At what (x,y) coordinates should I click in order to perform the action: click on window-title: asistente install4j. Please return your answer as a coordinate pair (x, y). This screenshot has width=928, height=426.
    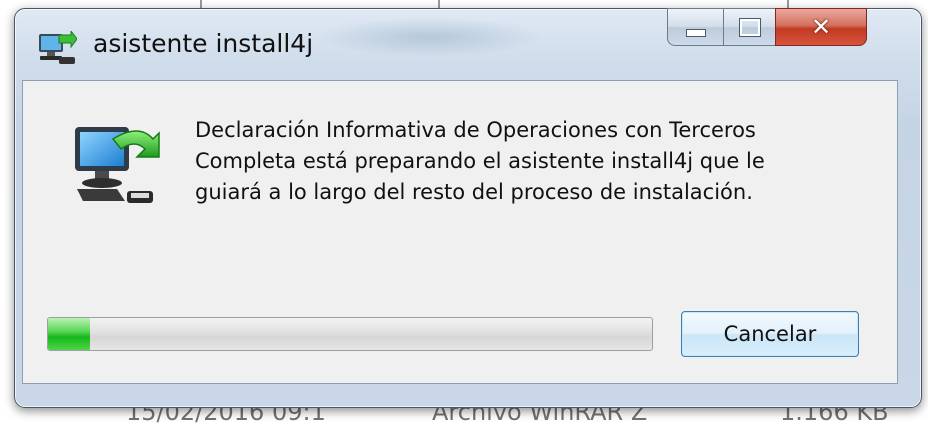
    Looking at the image, I should click on (203, 43).